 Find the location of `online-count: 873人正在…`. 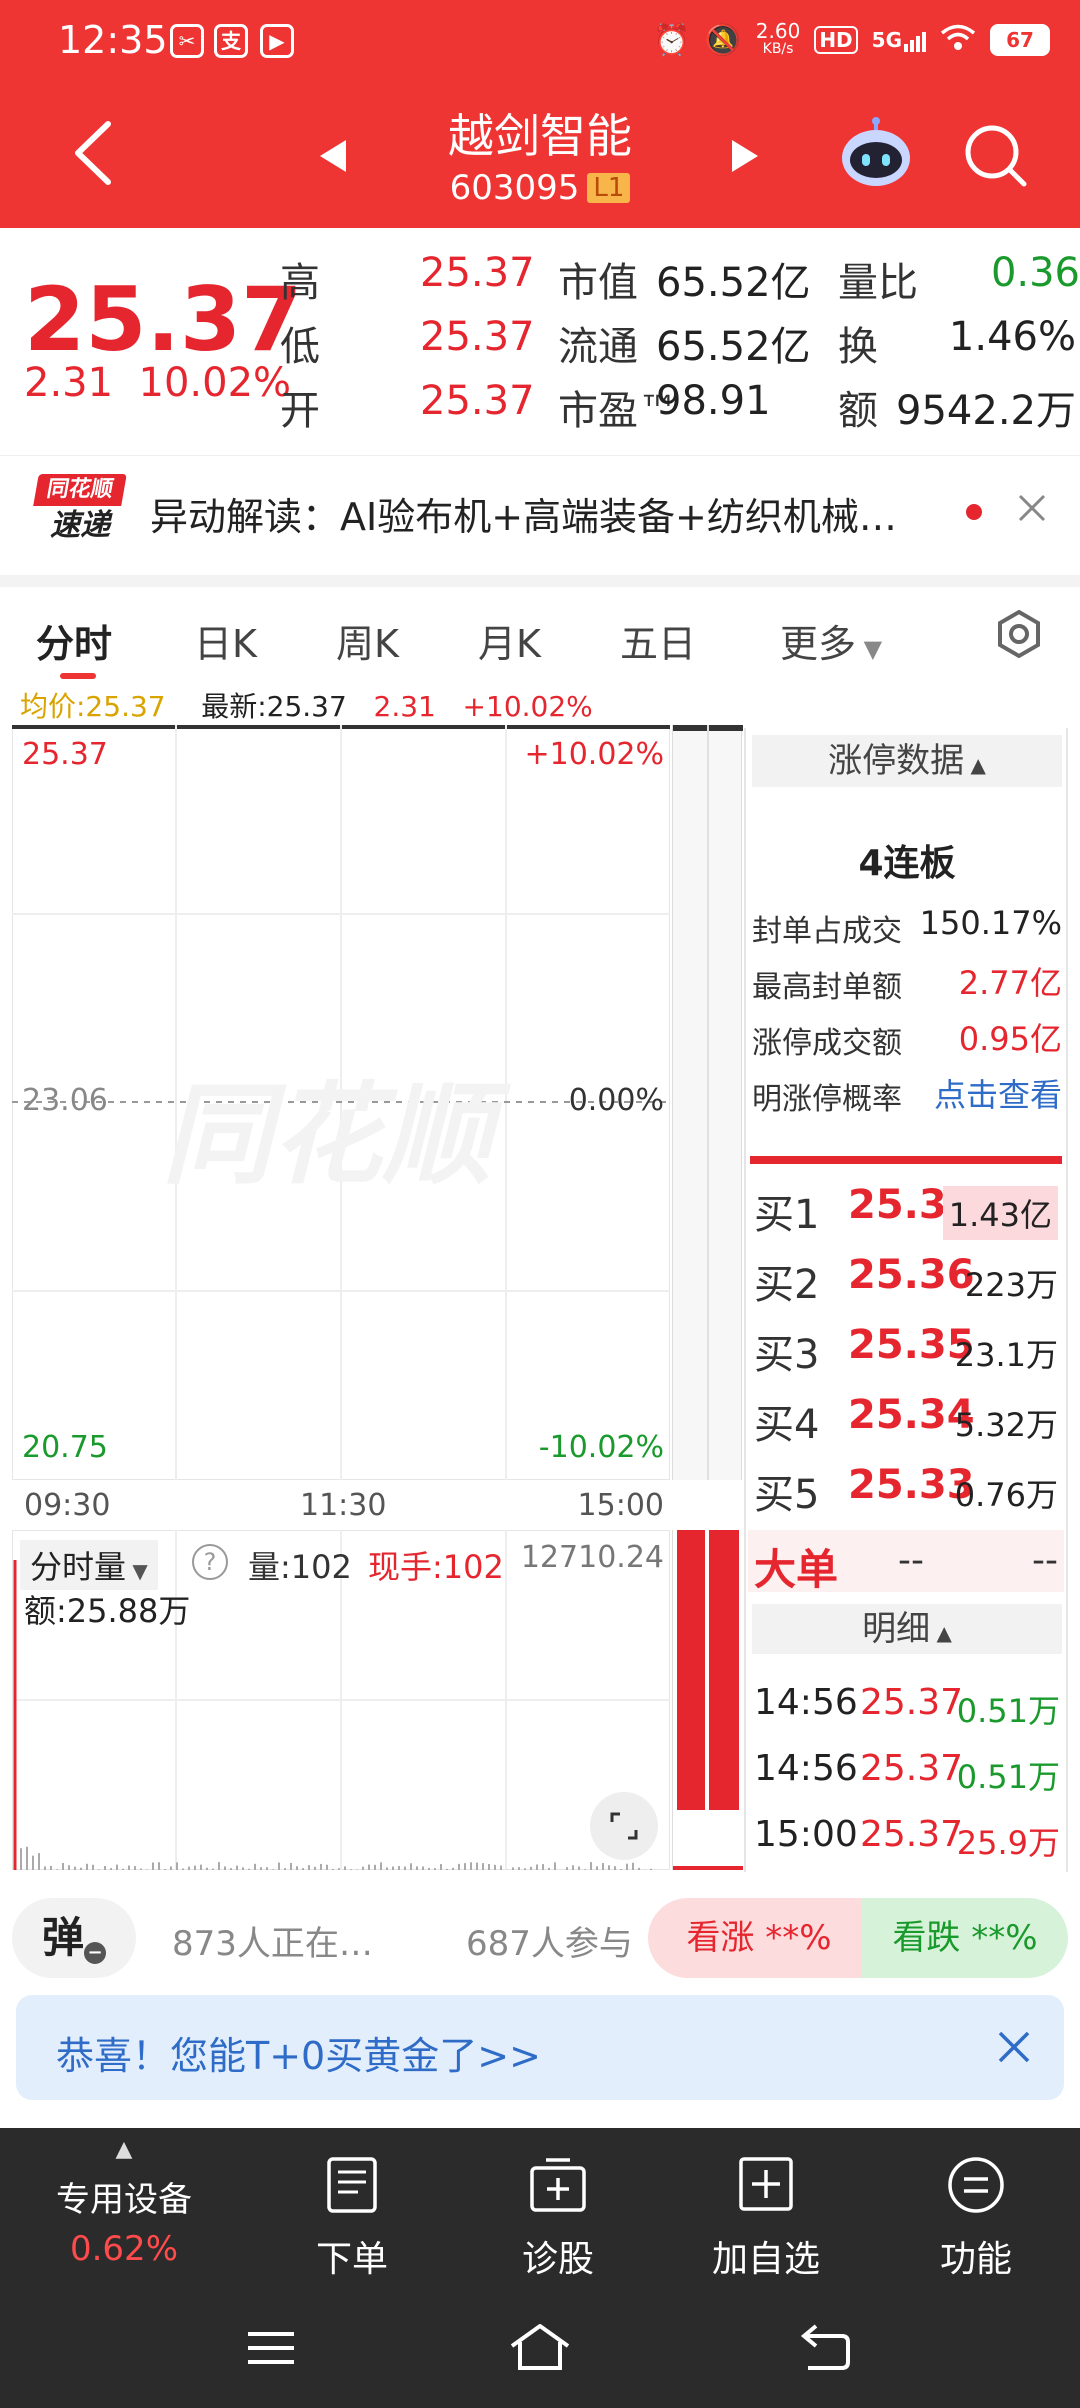

online-count: 873人正在… is located at coordinates (272, 1944).